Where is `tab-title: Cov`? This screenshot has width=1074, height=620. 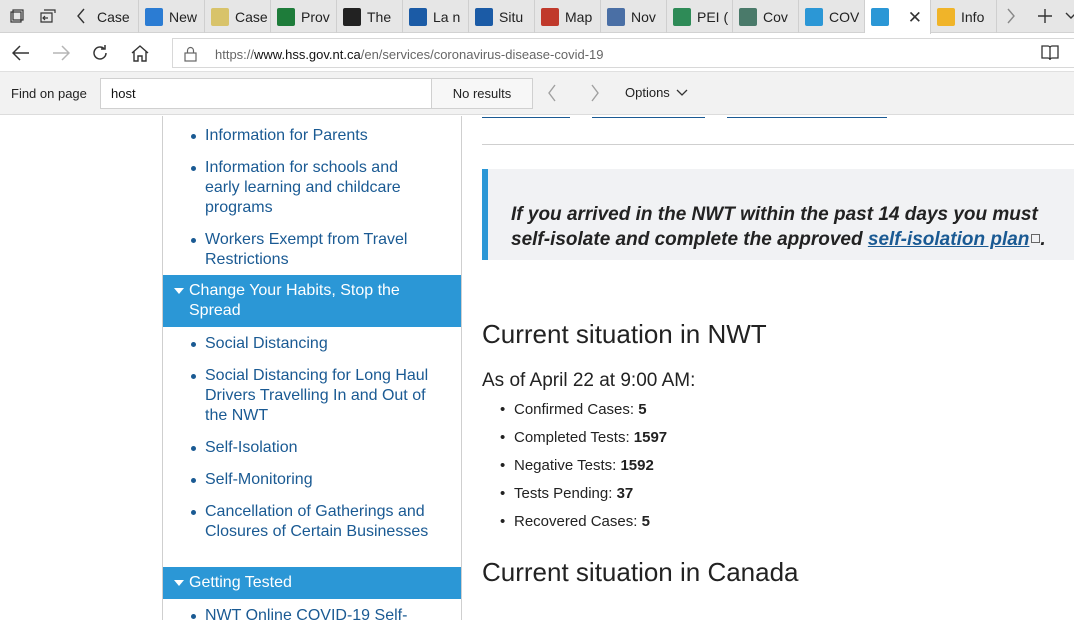 tab-title: Cov is located at coordinates (775, 16).